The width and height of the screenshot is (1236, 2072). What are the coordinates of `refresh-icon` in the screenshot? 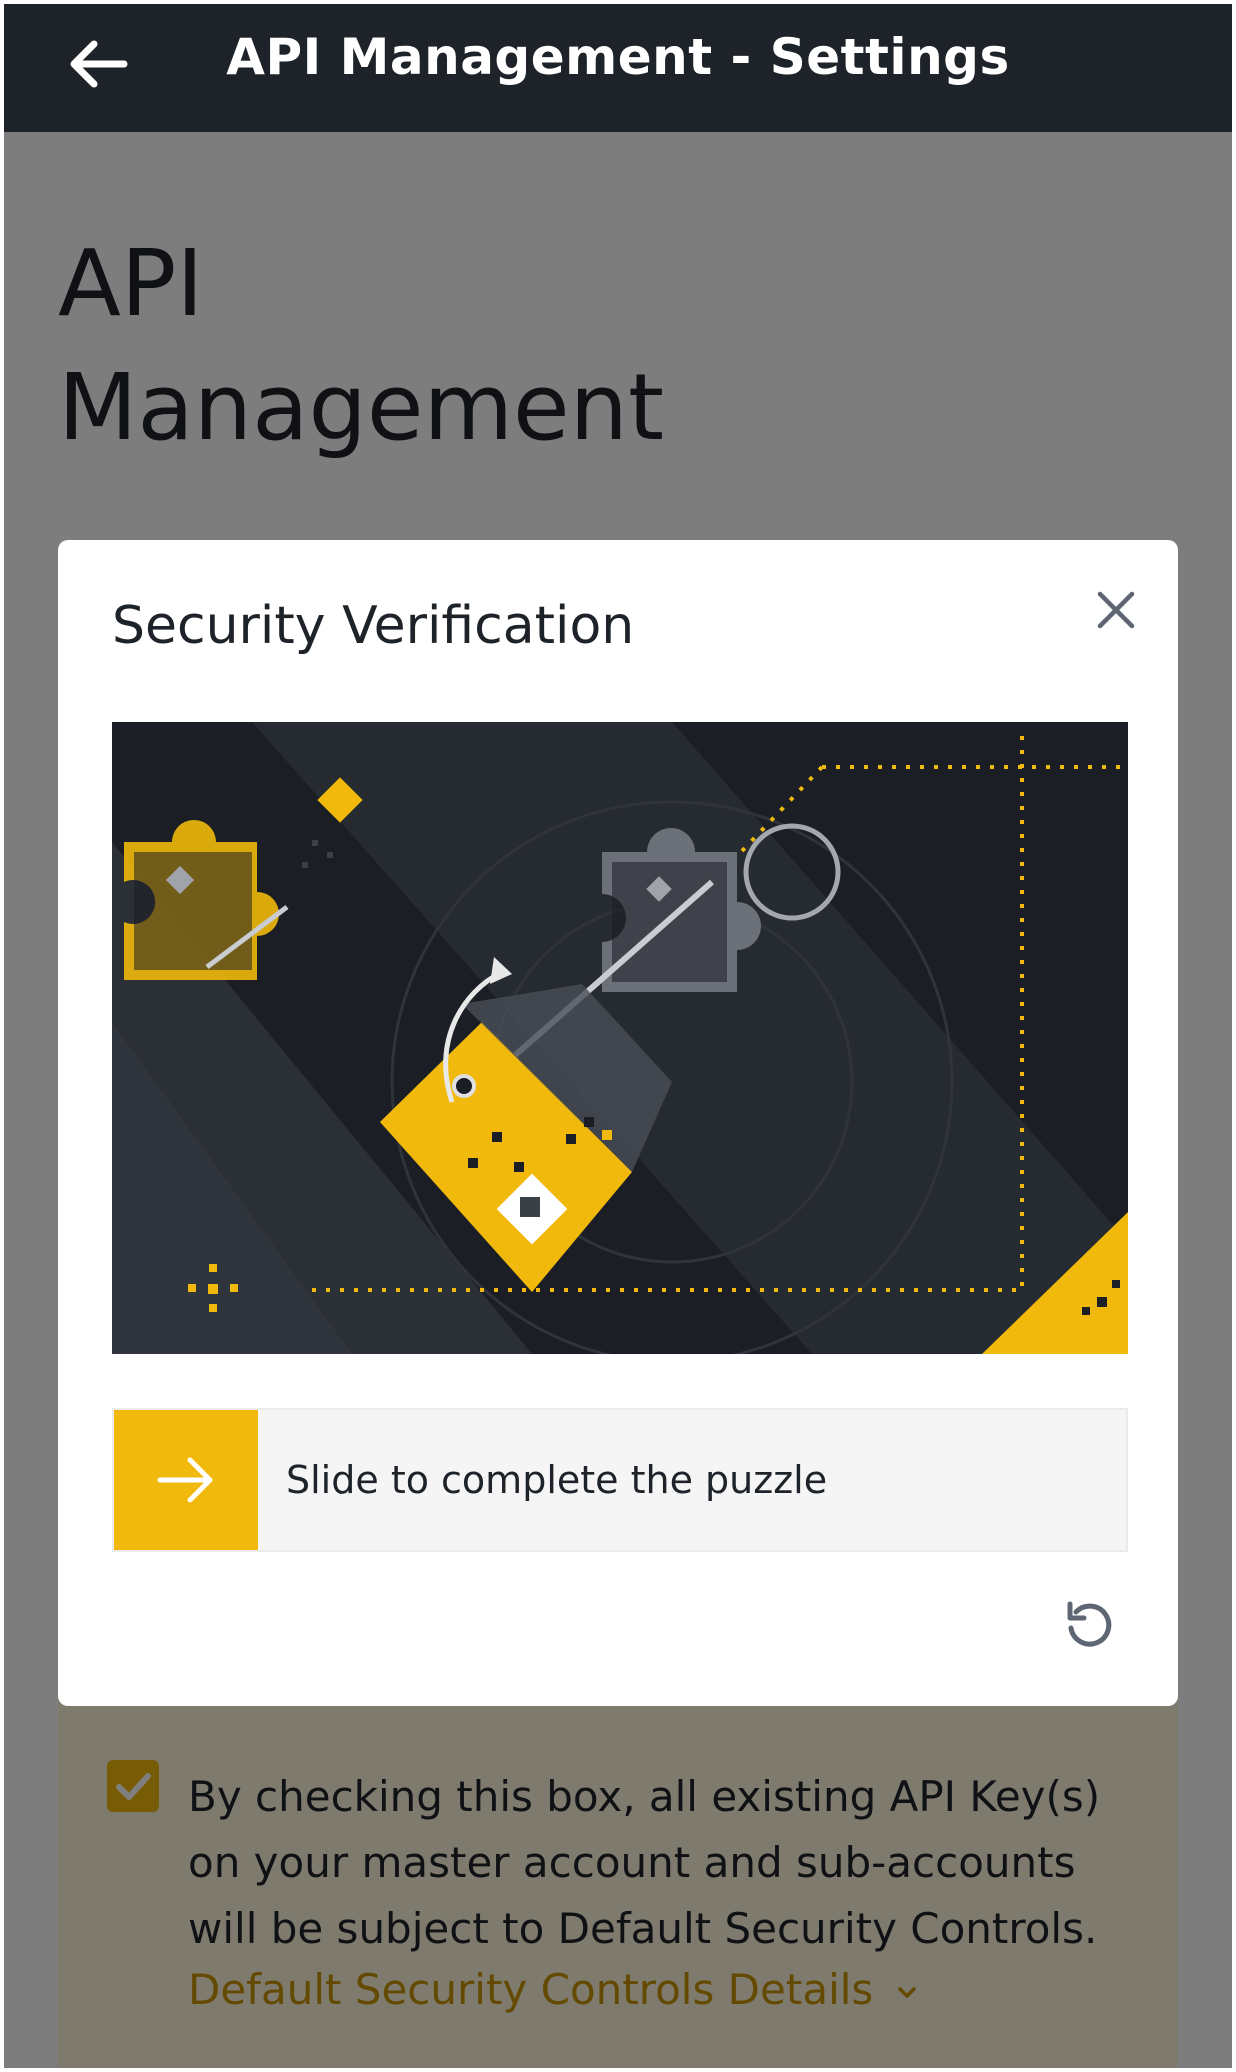 It's located at (1089, 1624).